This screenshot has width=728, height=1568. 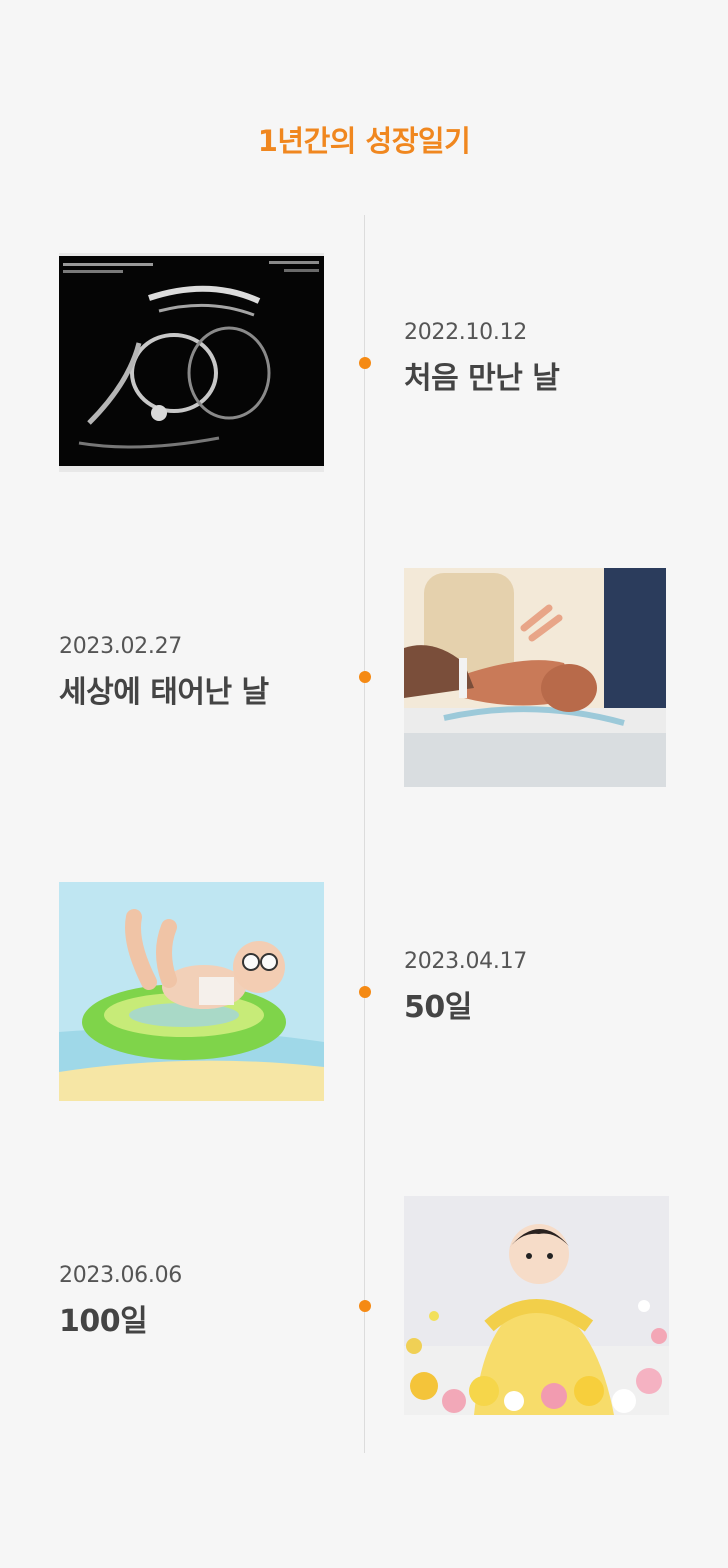 I want to click on timeline-line, so click(x=364, y=834).